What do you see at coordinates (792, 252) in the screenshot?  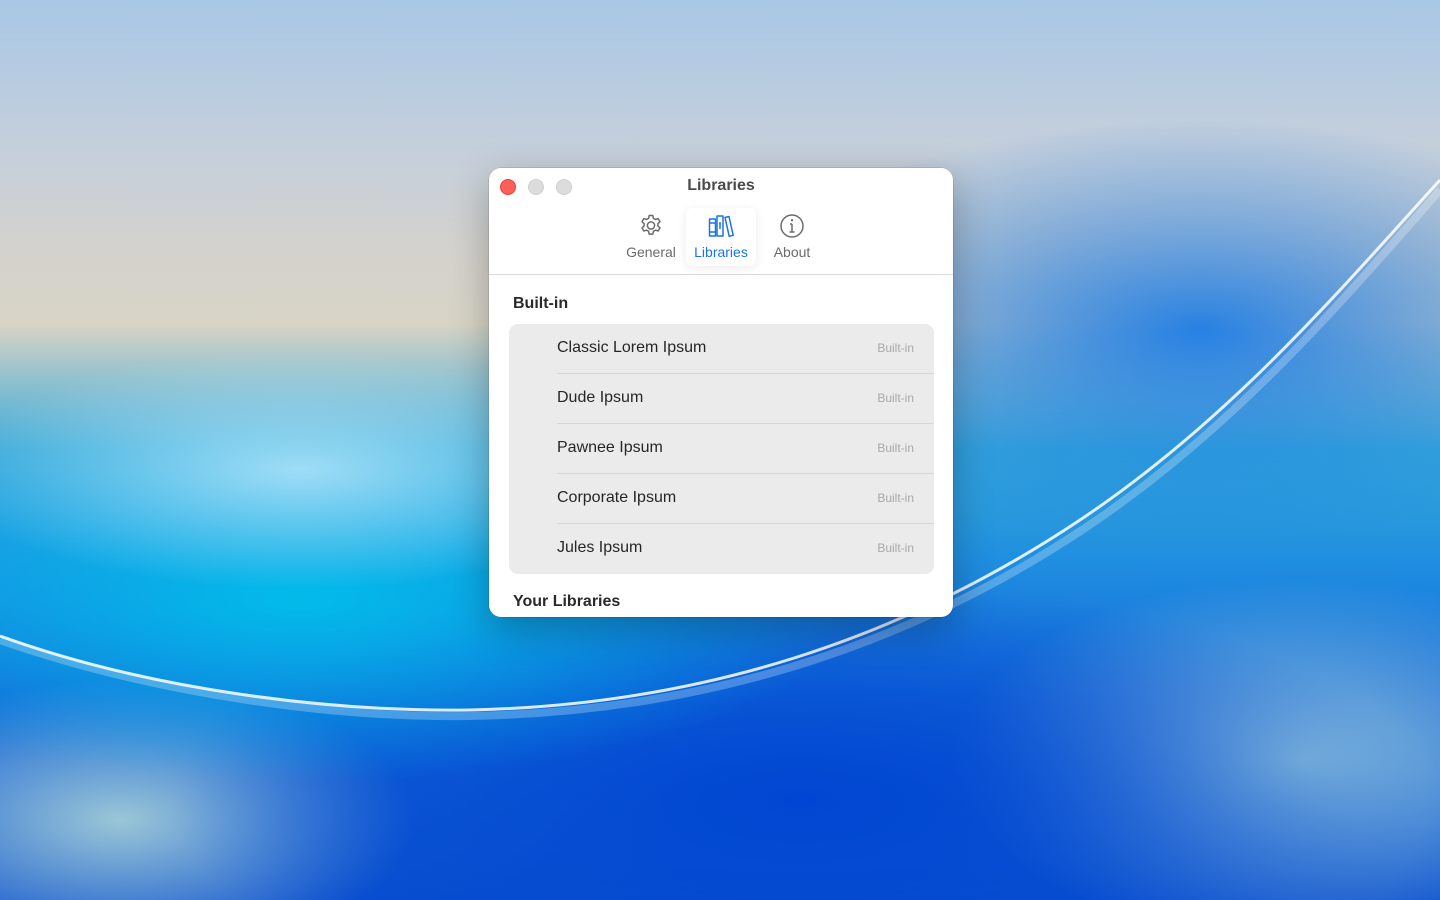 I see `tab-about-label: About` at bounding box center [792, 252].